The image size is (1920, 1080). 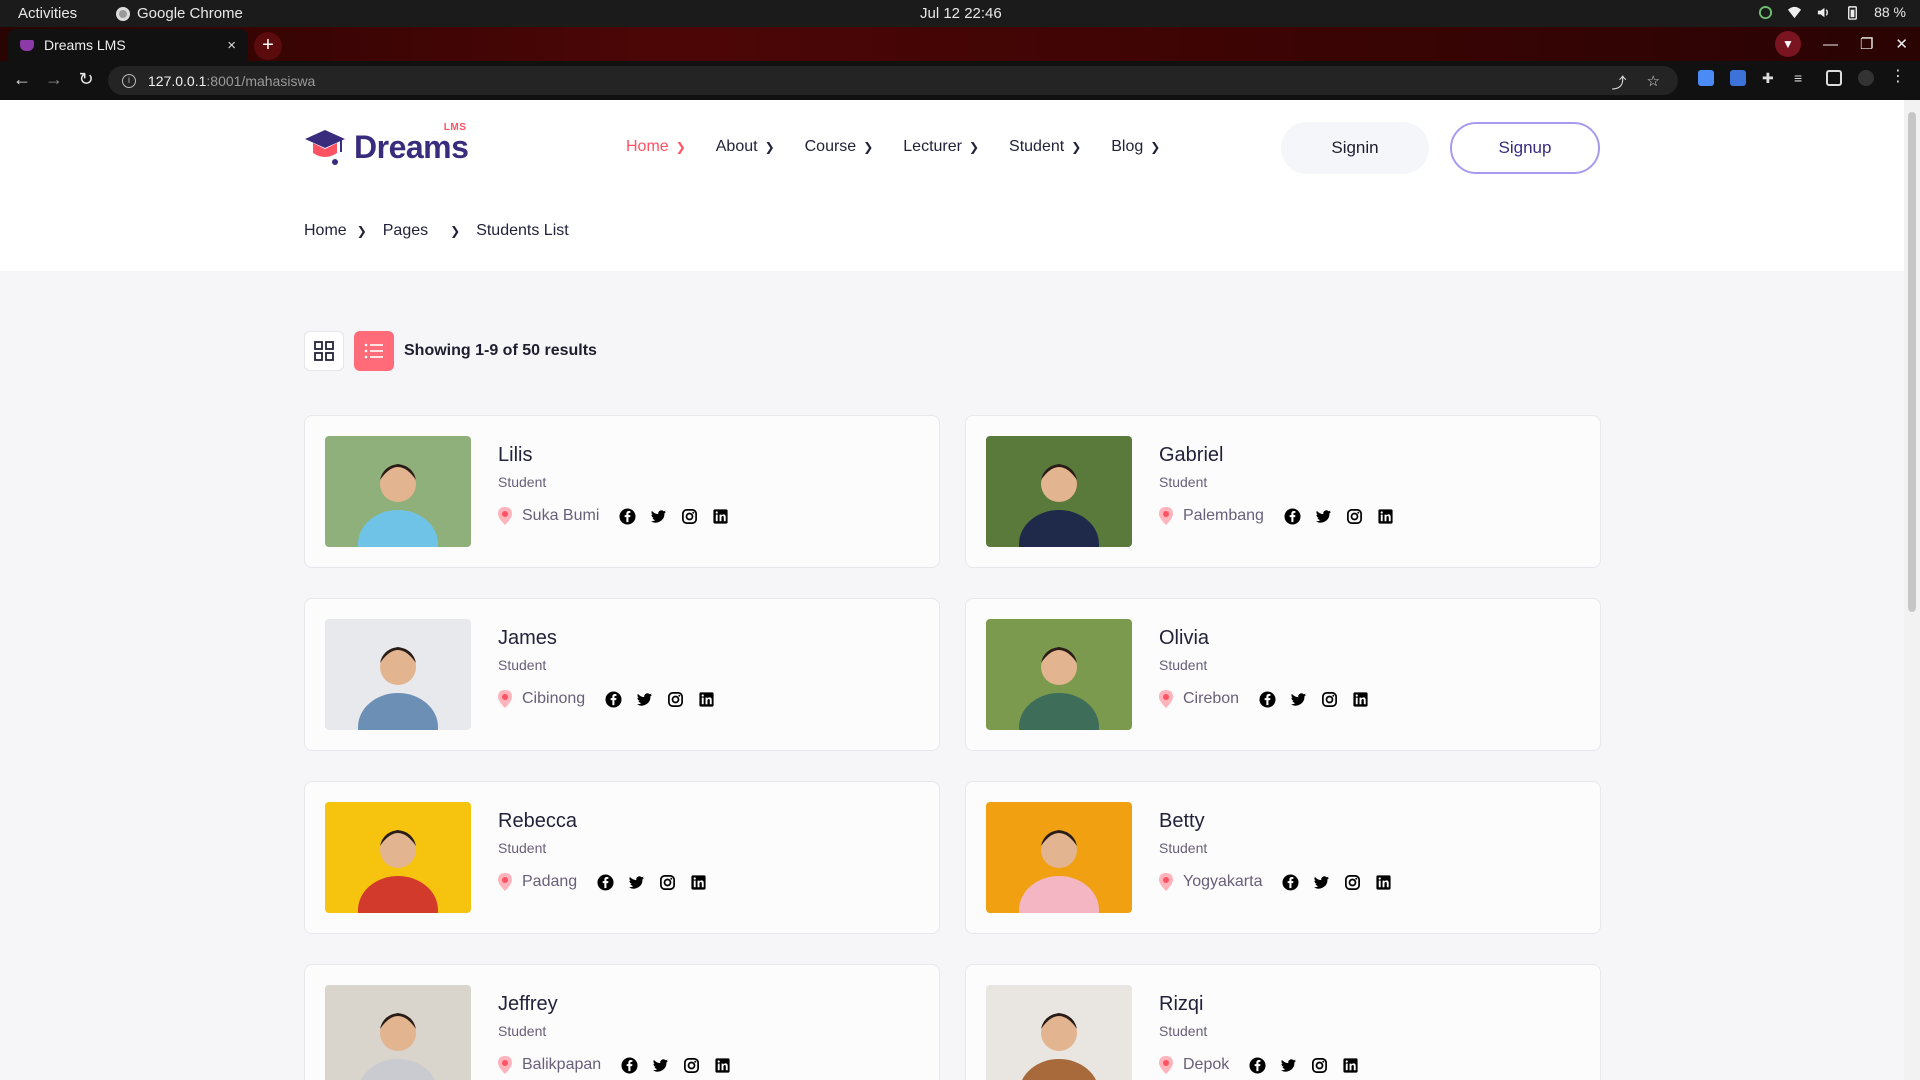 I want to click on student-name: James, so click(x=527, y=638).